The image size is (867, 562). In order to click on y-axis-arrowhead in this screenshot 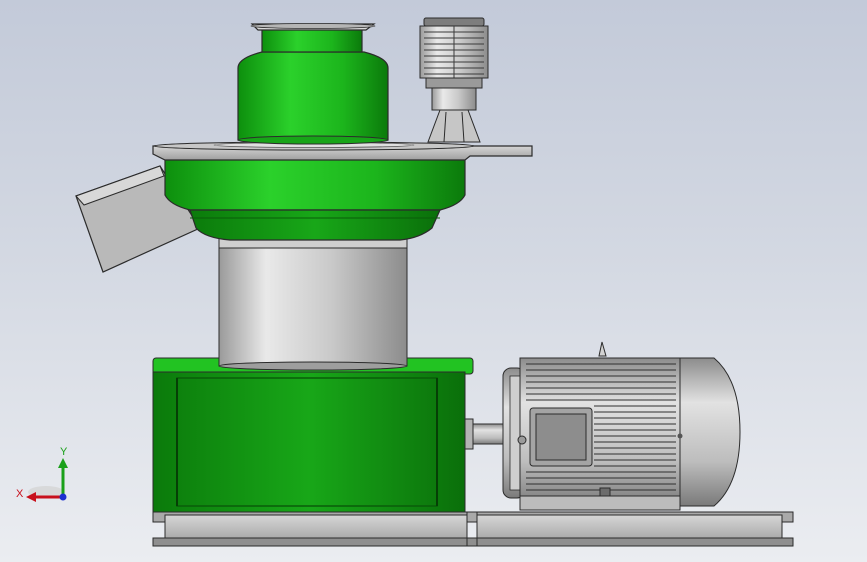, I will do `click(63, 463)`.